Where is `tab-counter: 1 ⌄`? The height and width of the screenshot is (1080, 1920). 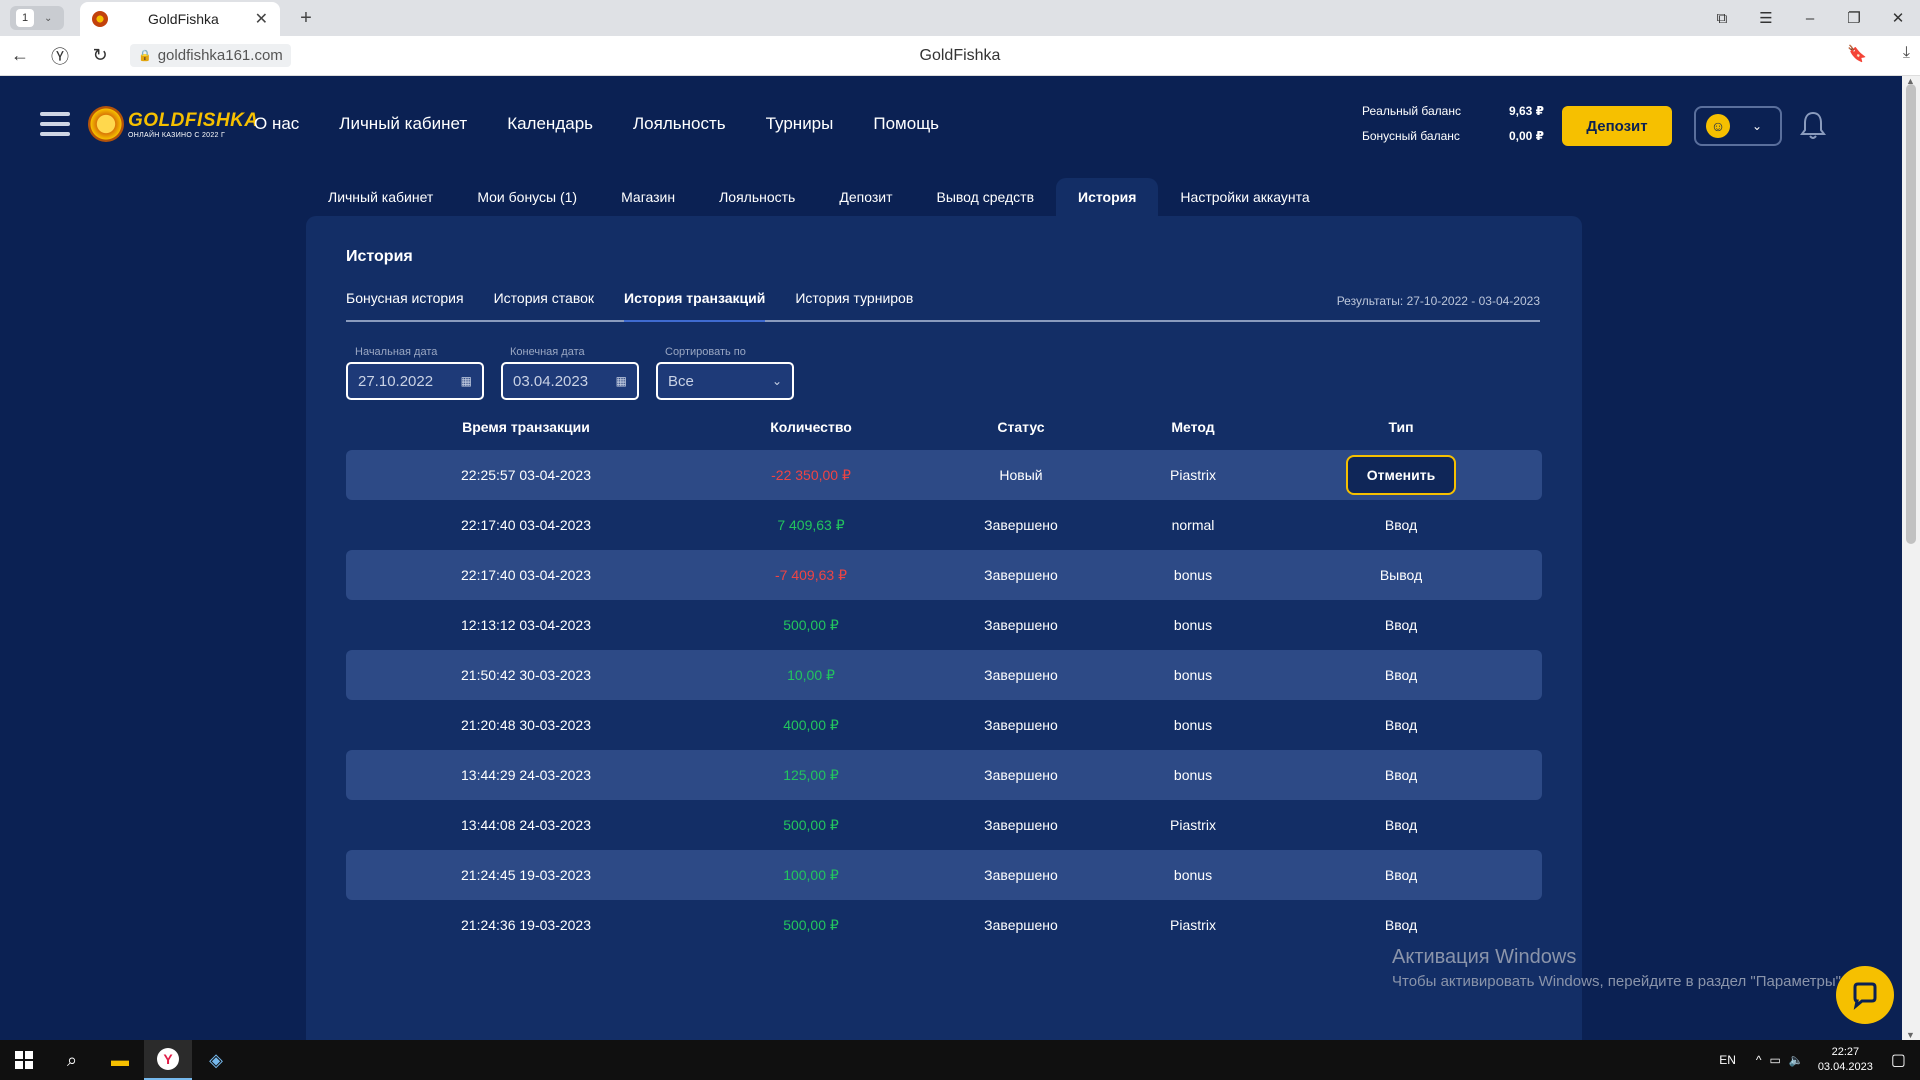
tab-counter: 1 ⌄ is located at coordinates (37, 18).